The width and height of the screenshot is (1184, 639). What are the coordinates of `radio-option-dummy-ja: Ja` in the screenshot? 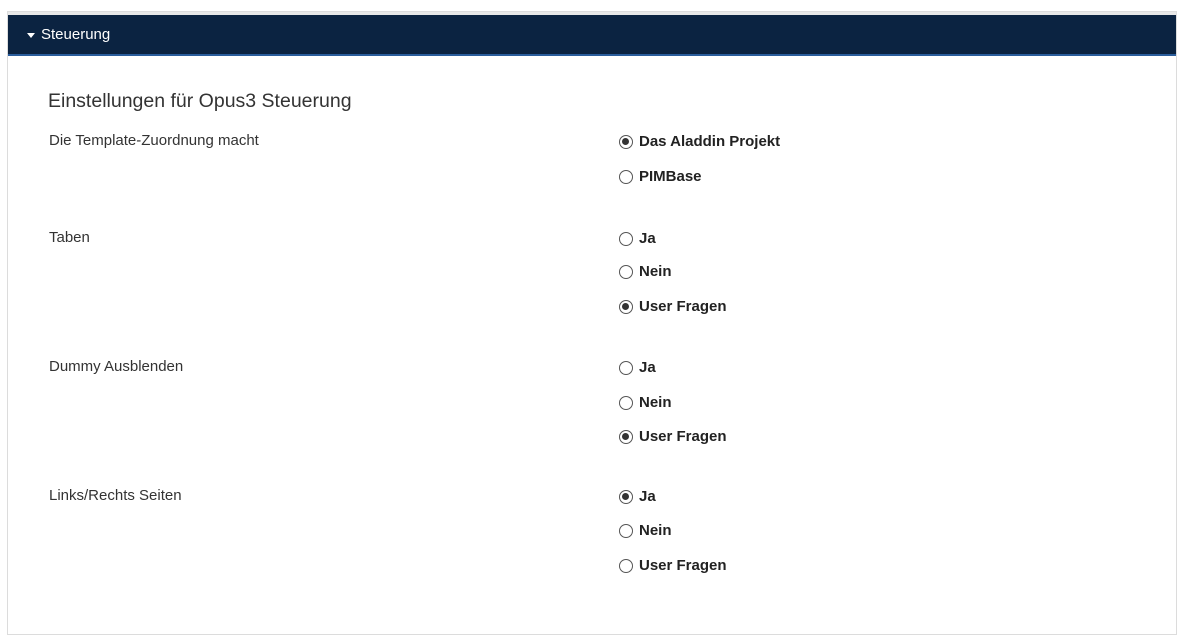 It's located at (637, 367).